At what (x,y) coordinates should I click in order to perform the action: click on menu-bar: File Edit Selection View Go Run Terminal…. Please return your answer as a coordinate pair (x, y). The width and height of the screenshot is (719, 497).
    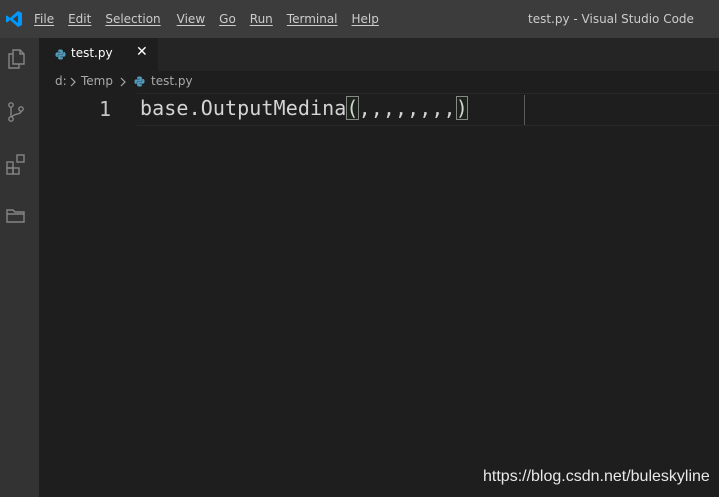
    Looking at the image, I should click on (213, 19).